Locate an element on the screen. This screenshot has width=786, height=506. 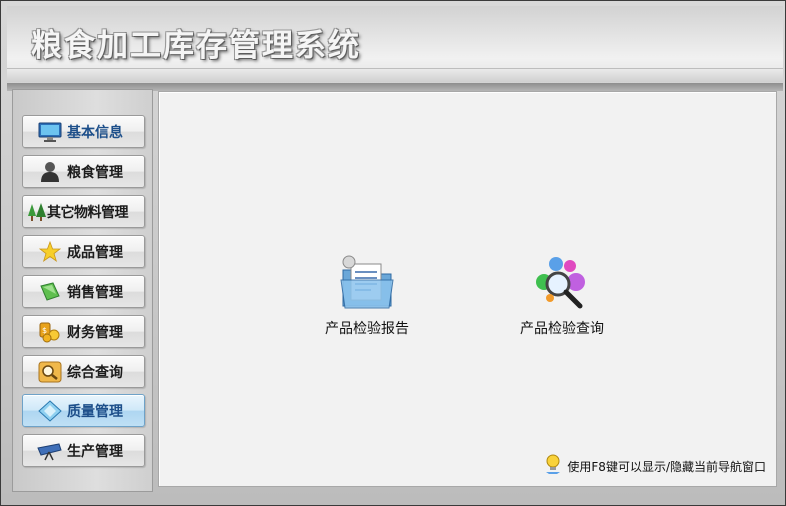
sidebar-item-label: 粮食管理 is located at coordinates (95, 172).